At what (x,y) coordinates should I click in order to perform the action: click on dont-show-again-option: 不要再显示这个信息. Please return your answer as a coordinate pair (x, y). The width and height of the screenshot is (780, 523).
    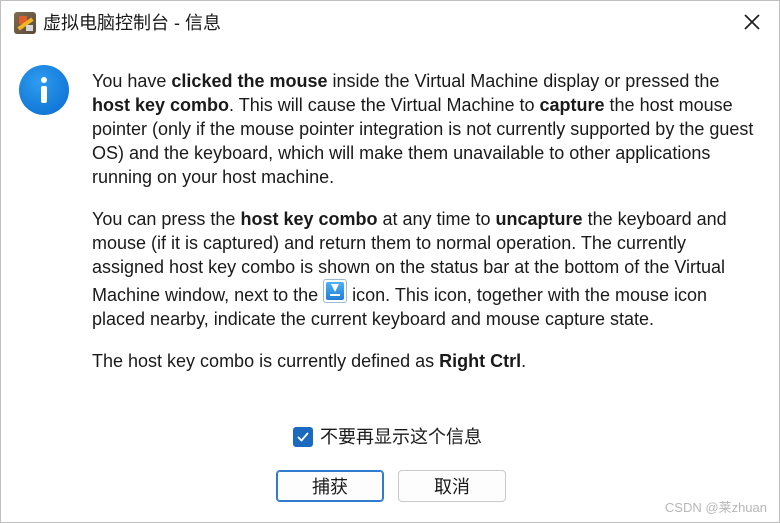
    Looking at the image, I should click on (387, 437).